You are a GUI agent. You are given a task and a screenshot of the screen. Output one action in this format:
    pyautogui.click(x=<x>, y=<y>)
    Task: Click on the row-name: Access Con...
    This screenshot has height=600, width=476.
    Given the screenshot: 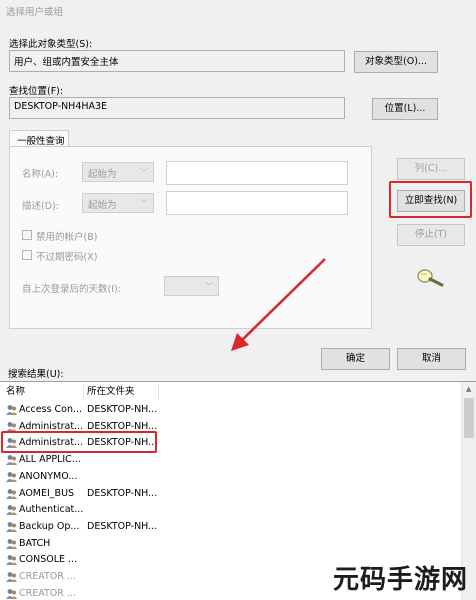 What is the action you would take?
    pyautogui.click(x=51, y=409)
    